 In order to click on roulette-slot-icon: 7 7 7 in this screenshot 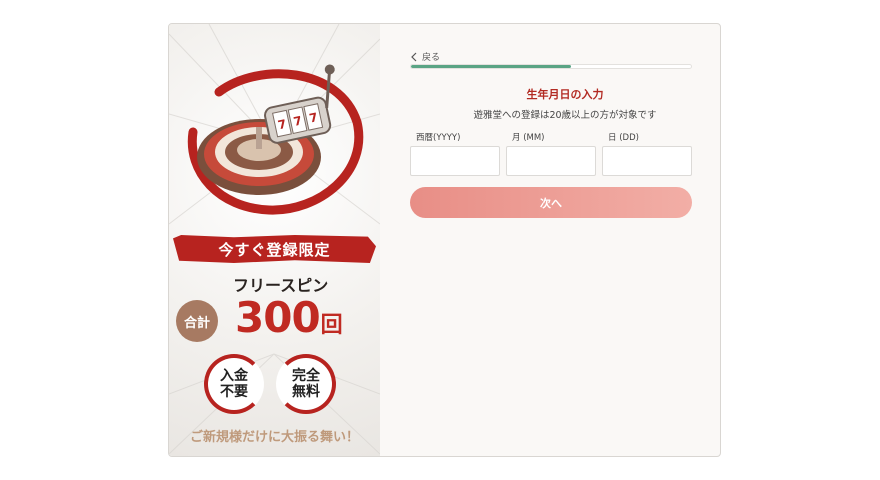, I will do `click(275, 139)`.